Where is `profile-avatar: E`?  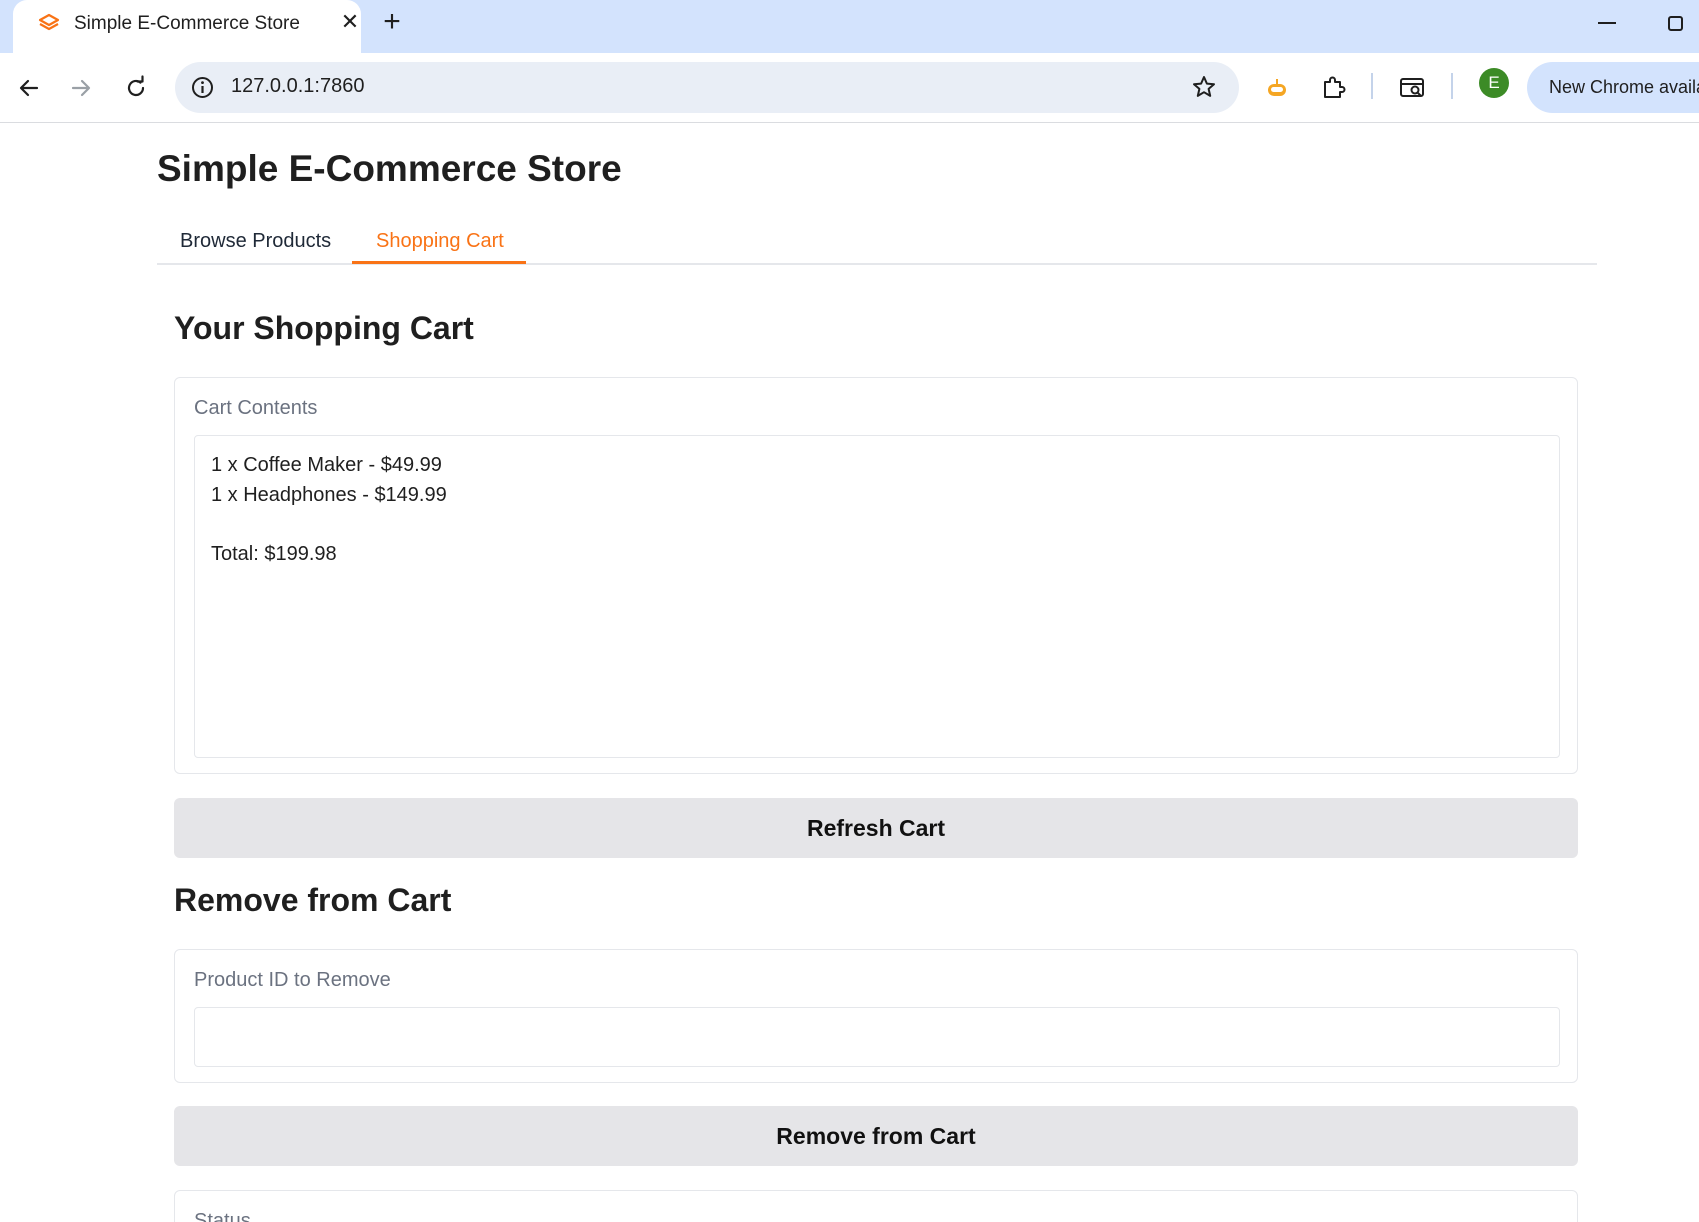
profile-avatar: E is located at coordinates (1494, 83).